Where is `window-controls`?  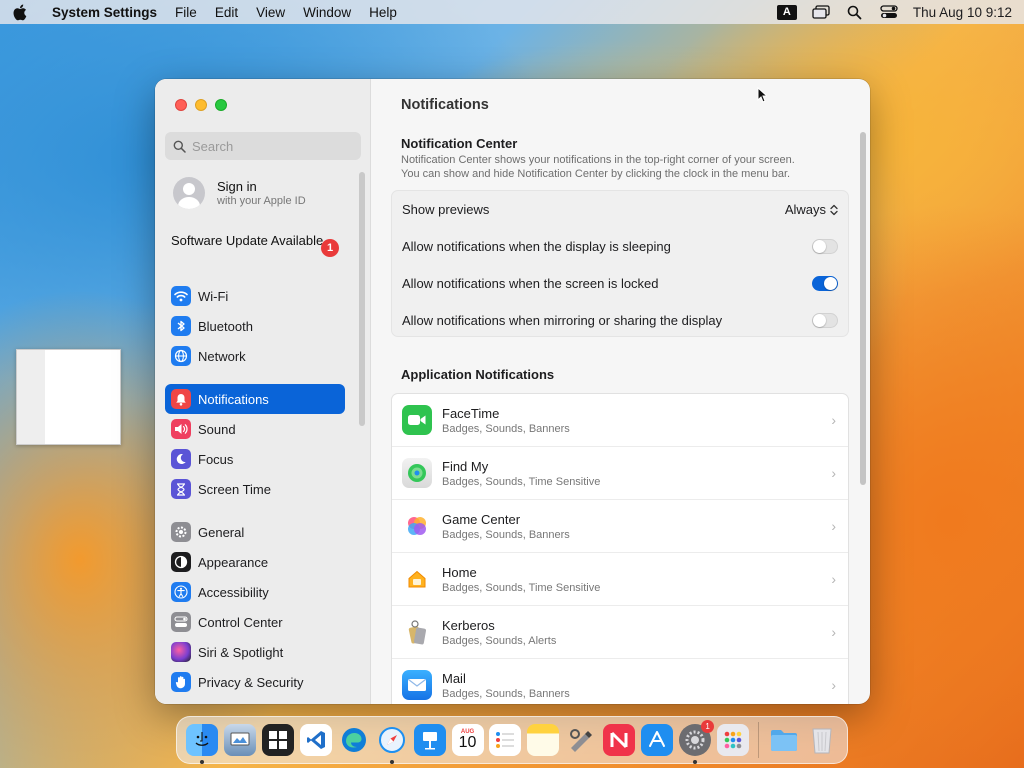 window-controls is located at coordinates (201, 105).